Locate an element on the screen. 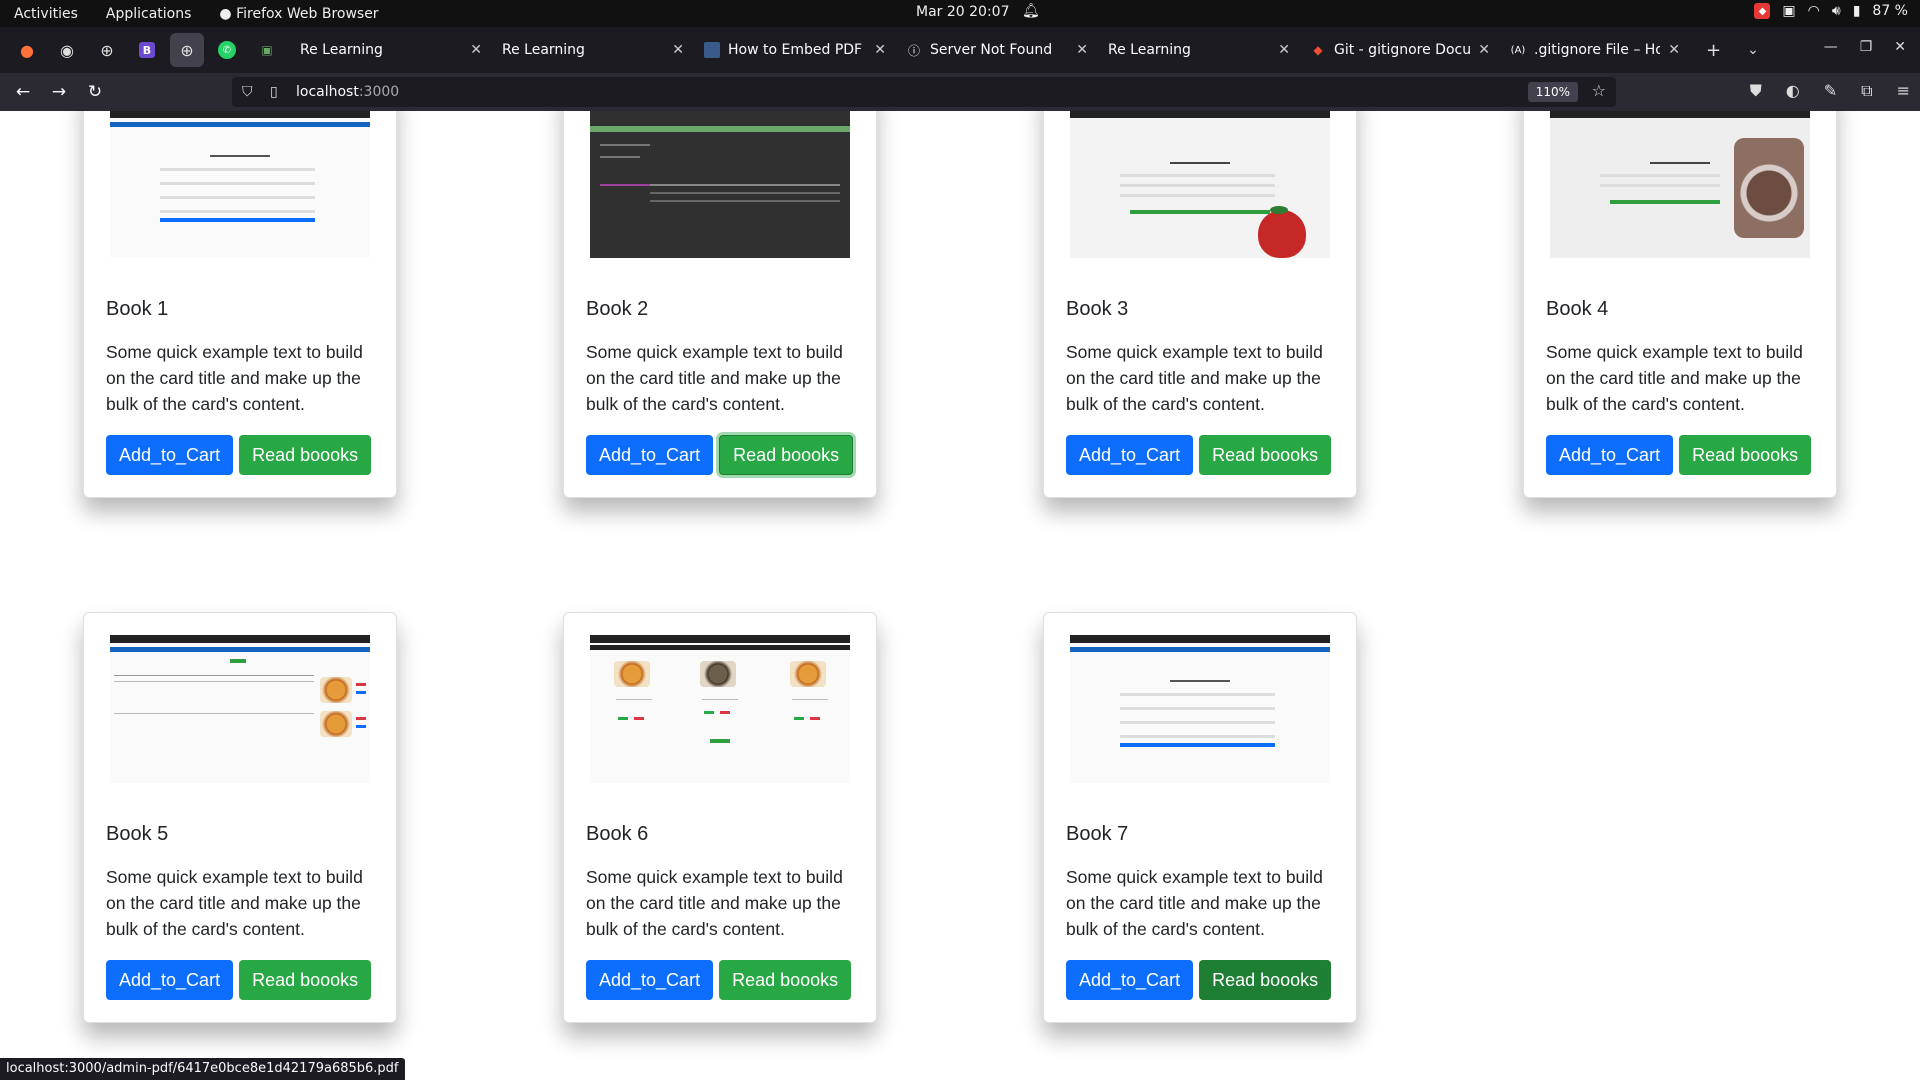  firefox-app-menu: ● Firefox Web Browser is located at coordinates (298, 14).